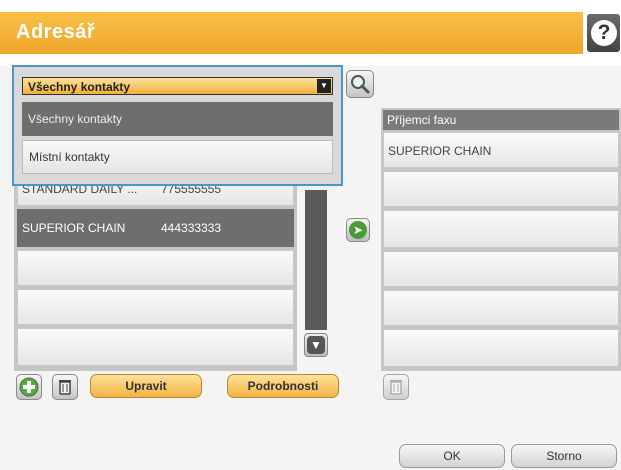  What do you see at coordinates (501, 150) in the screenshot?
I see `recipient-row: SUPERIOR CHAIN` at bounding box center [501, 150].